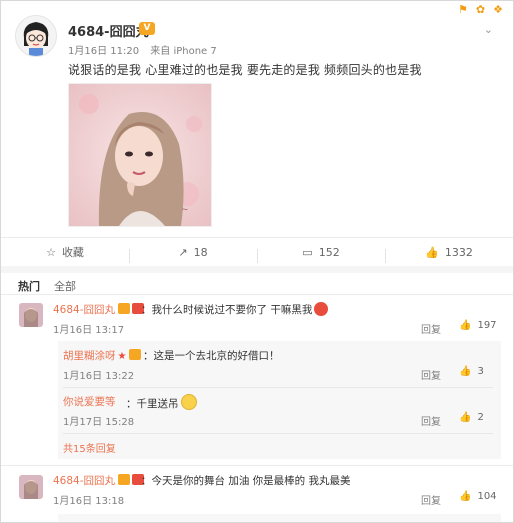  What do you see at coordinates (104, 51) in the screenshot?
I see `post-date: 1月16日 11:20` at bounding box center [104, 51].